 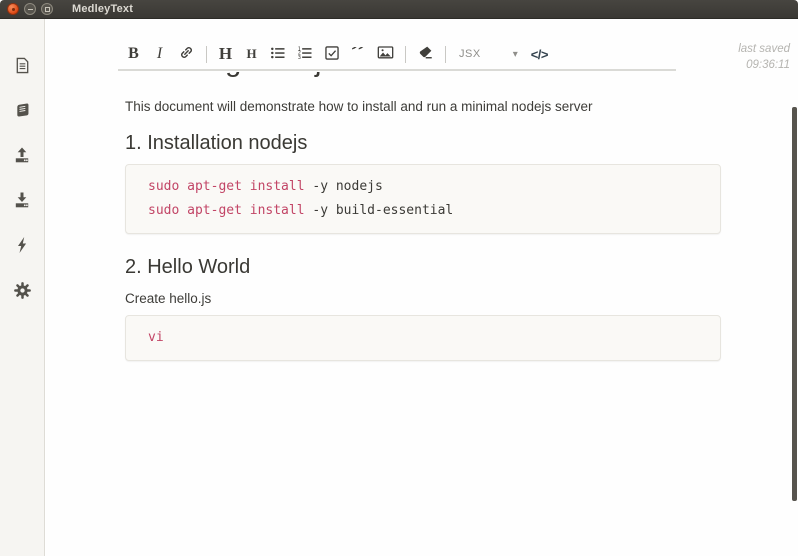 I want to click on last-saved-time: 09:36:11, so click(x=768, y=65).